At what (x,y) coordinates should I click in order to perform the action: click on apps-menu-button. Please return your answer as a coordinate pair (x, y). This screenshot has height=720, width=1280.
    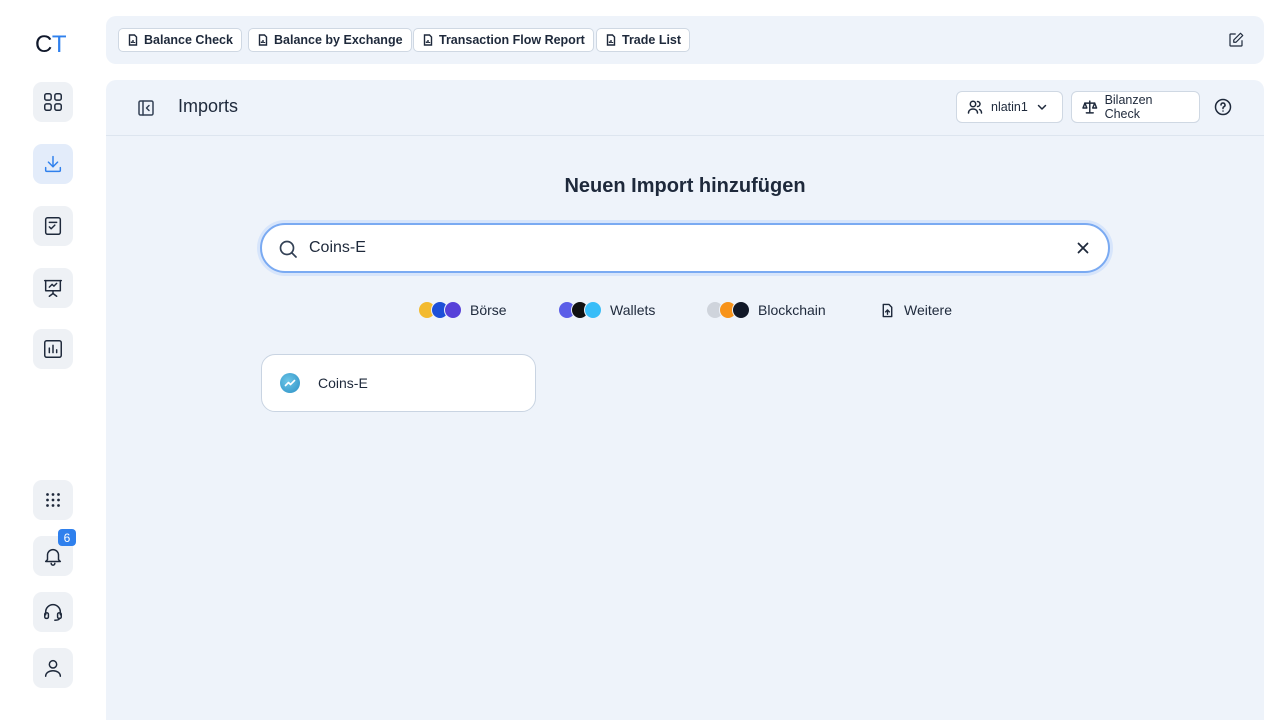
    Looking at the image, I should click on (53, 500).